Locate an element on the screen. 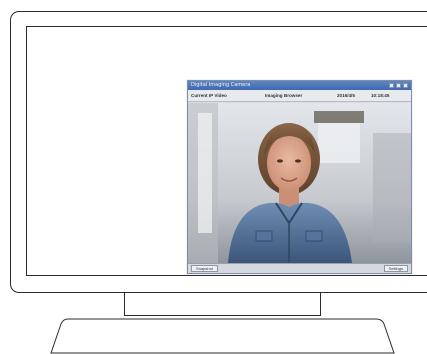  snapshot-button: Snapshot is located at coordinates (204, 268).